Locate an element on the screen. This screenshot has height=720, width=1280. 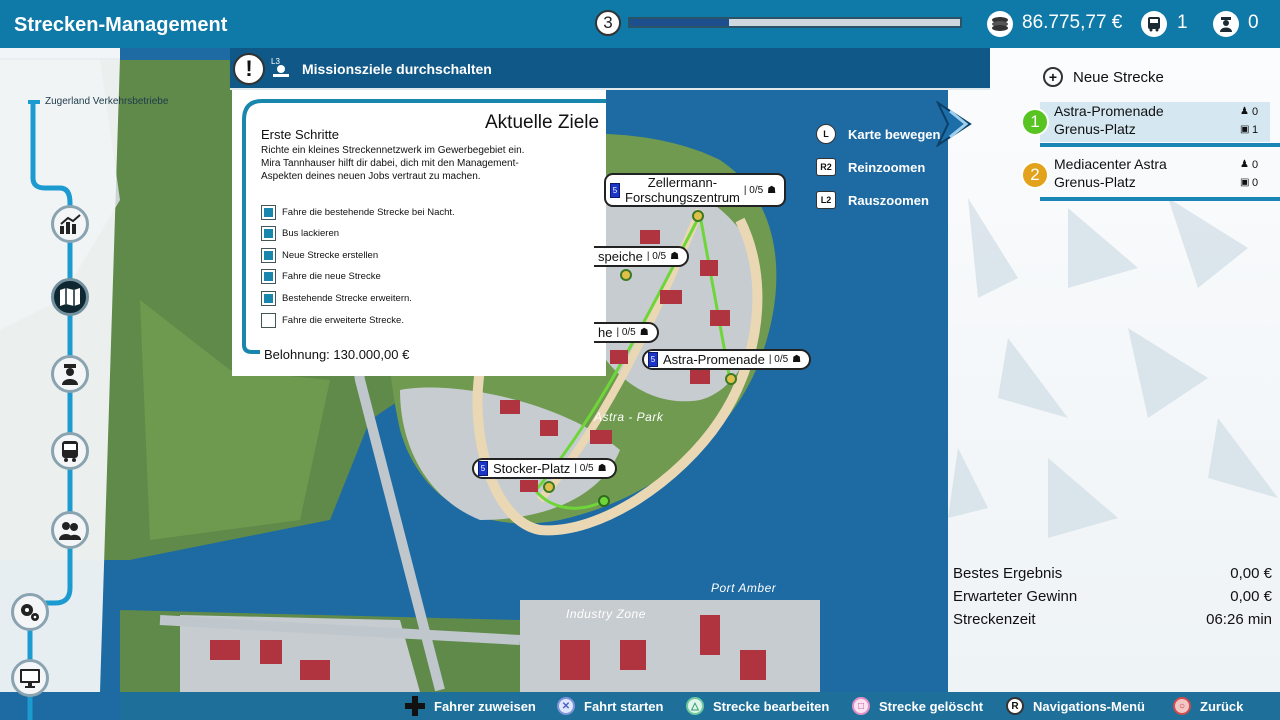
chevron-right-icon is located at coordinates (956, 124).